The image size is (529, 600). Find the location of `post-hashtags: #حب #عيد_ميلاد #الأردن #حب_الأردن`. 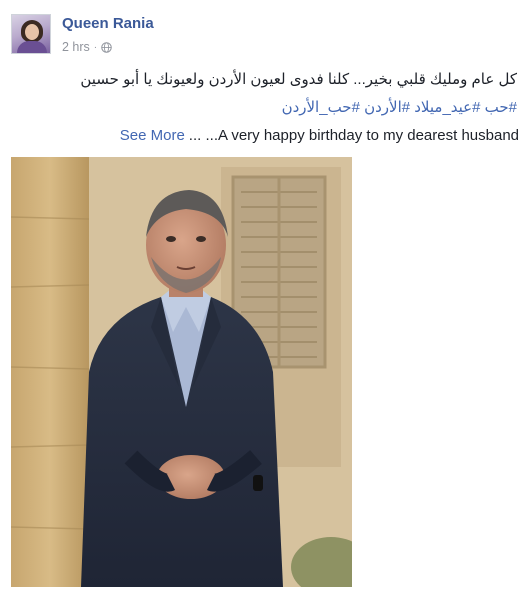

post-hashtags: #حب #عيد_ميلاد #الأردن #حب_الأردن is located at coordinates (262, 107).